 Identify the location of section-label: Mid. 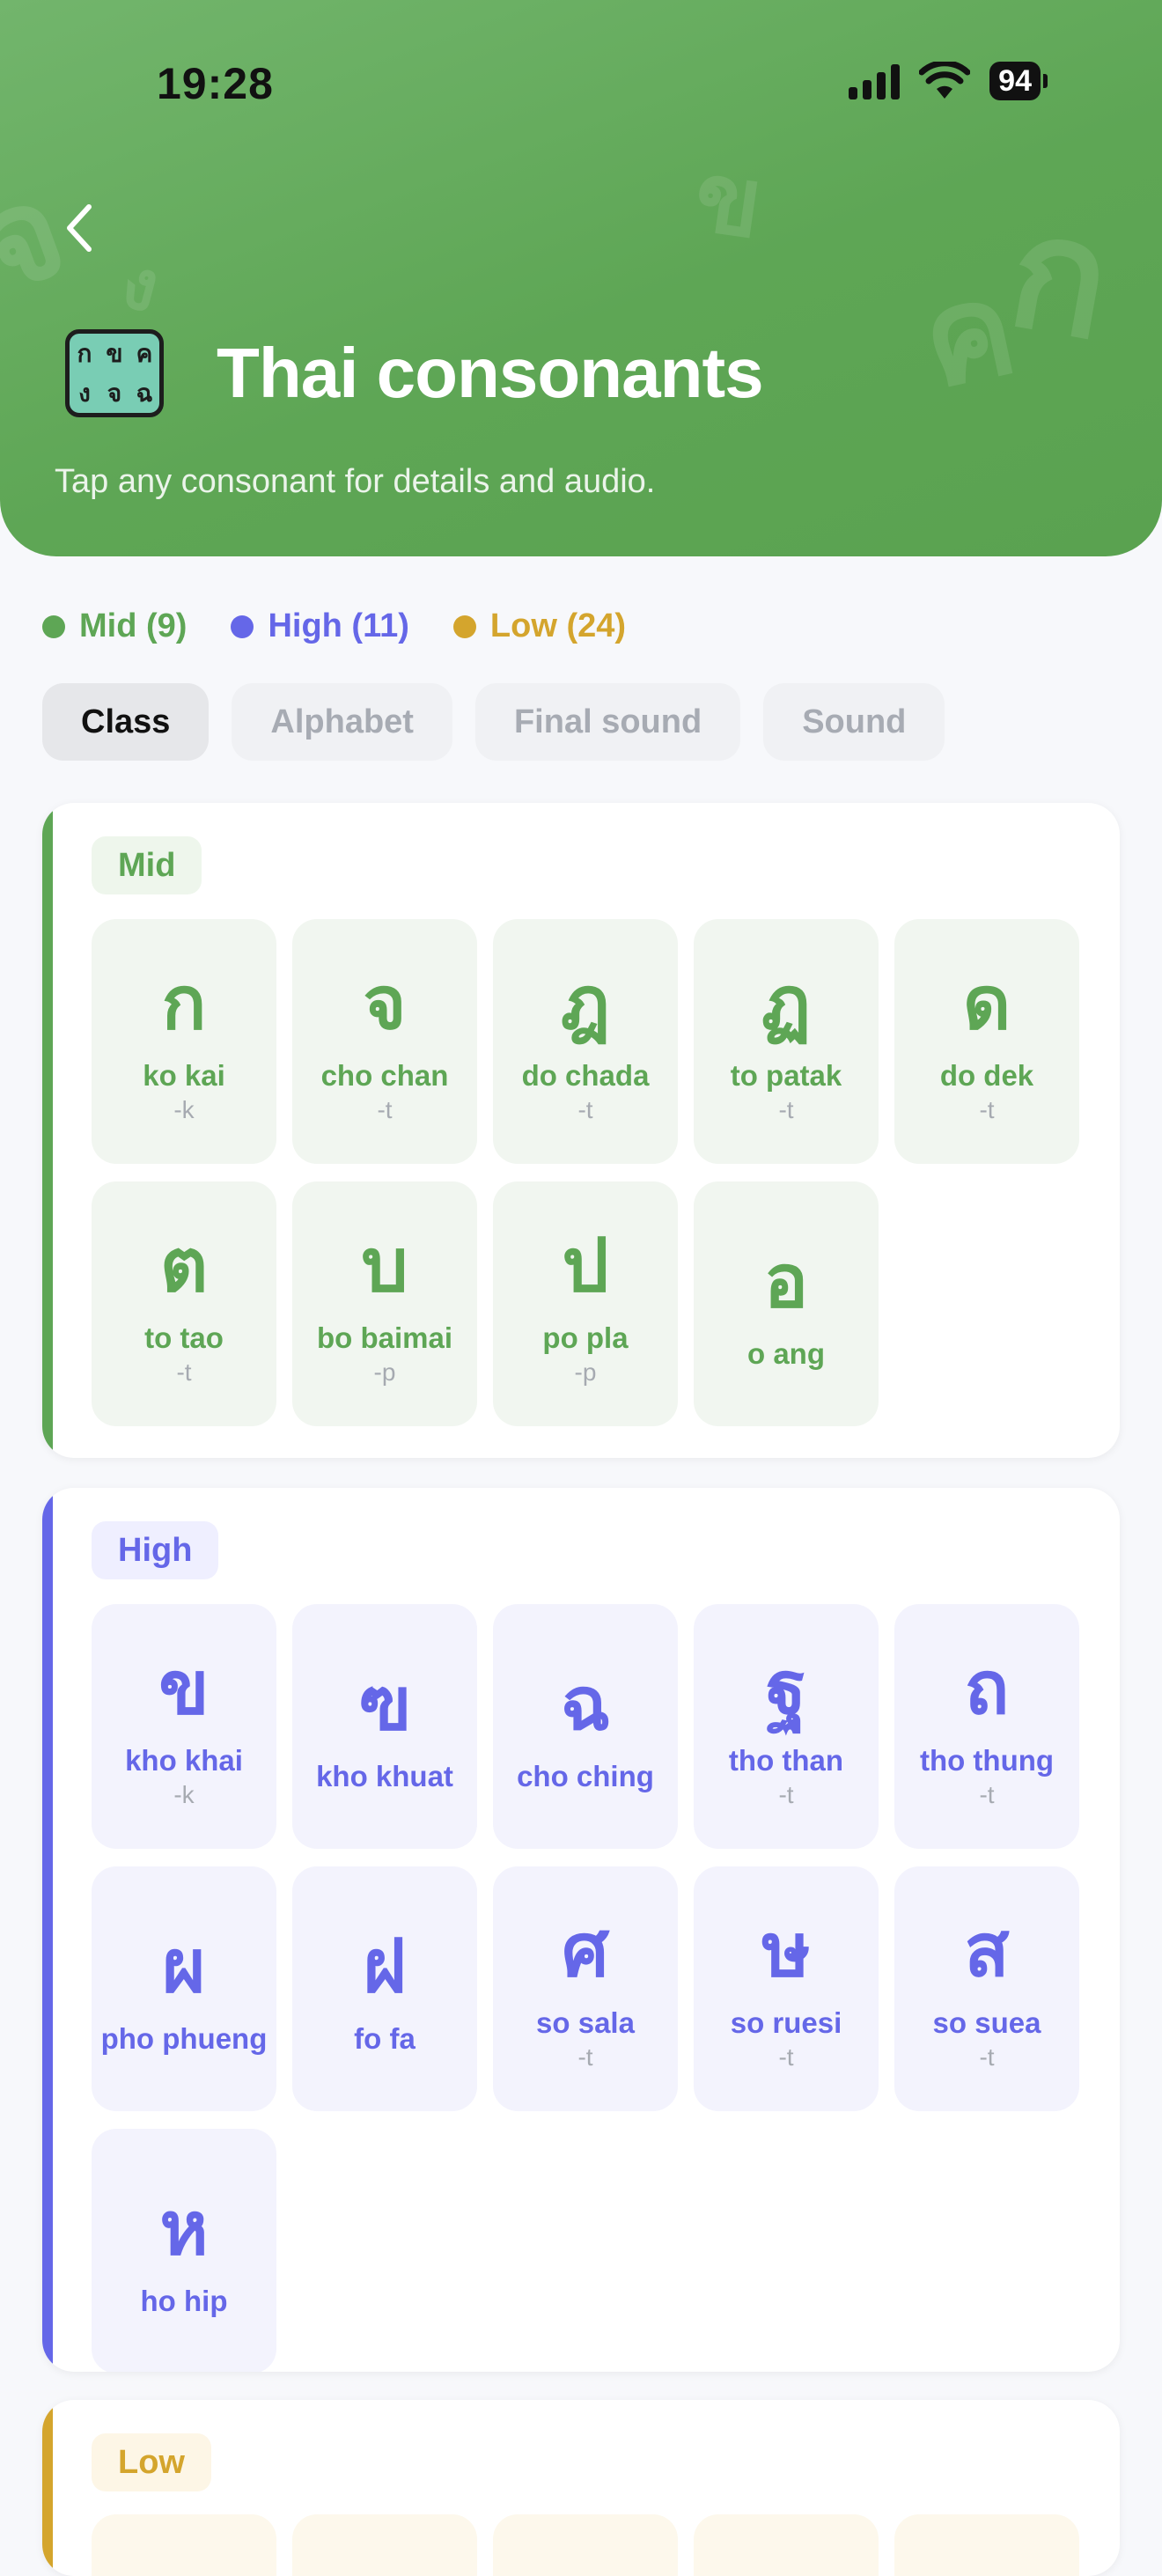
(147, 865).